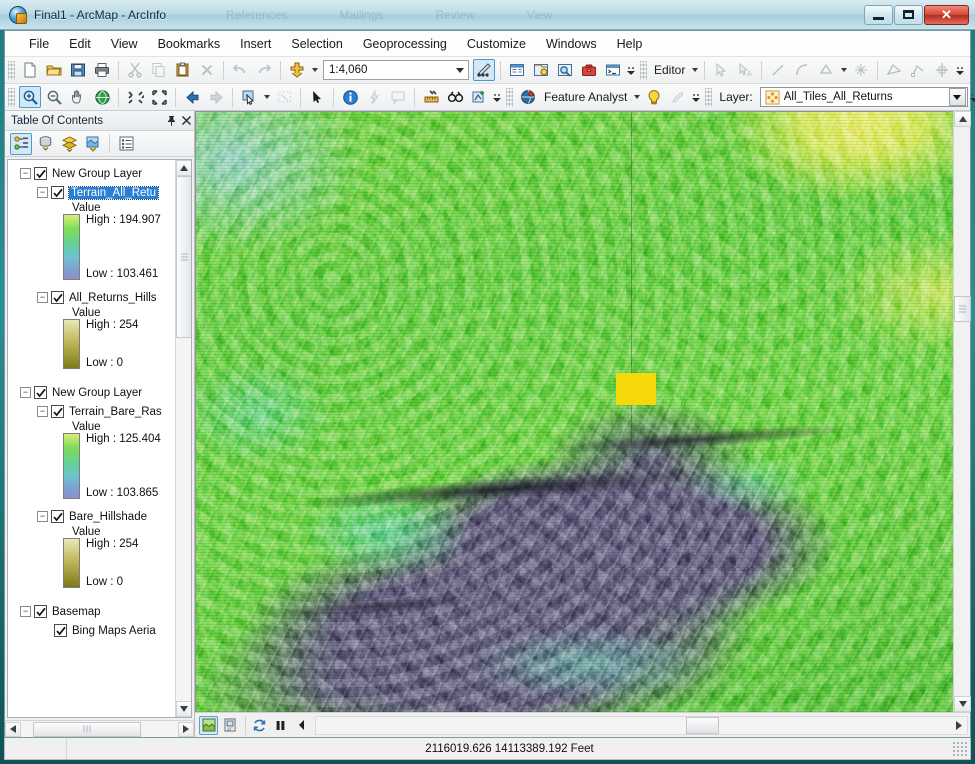  I want to click on feature-analyst-grip, so click(509, 97).